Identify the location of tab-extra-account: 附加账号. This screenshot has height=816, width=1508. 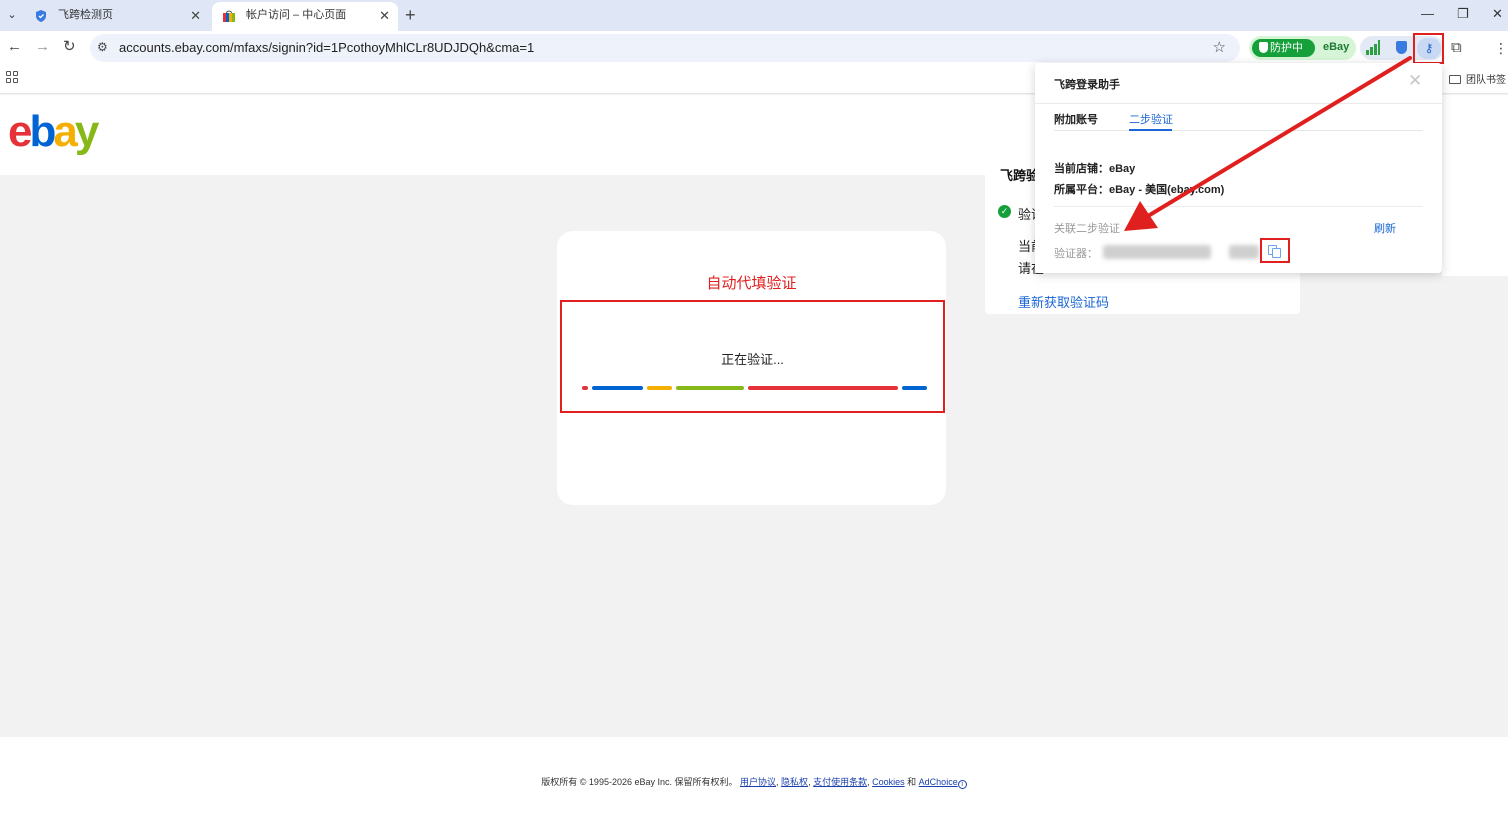
(1076, 119).